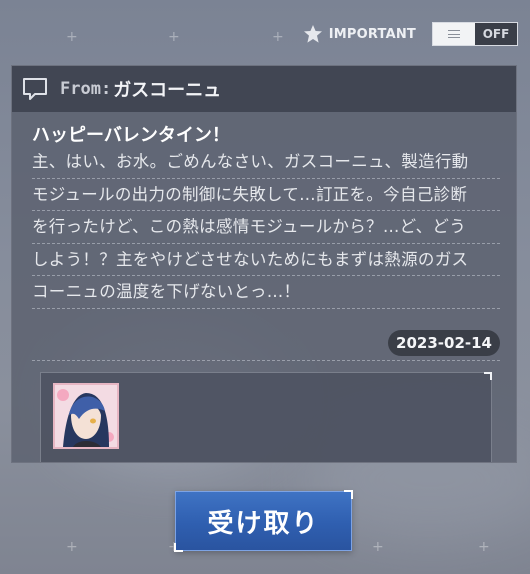  Describe the element at coordinates (86, 89) in the screenshot. I see `from-label: From:` at that location.